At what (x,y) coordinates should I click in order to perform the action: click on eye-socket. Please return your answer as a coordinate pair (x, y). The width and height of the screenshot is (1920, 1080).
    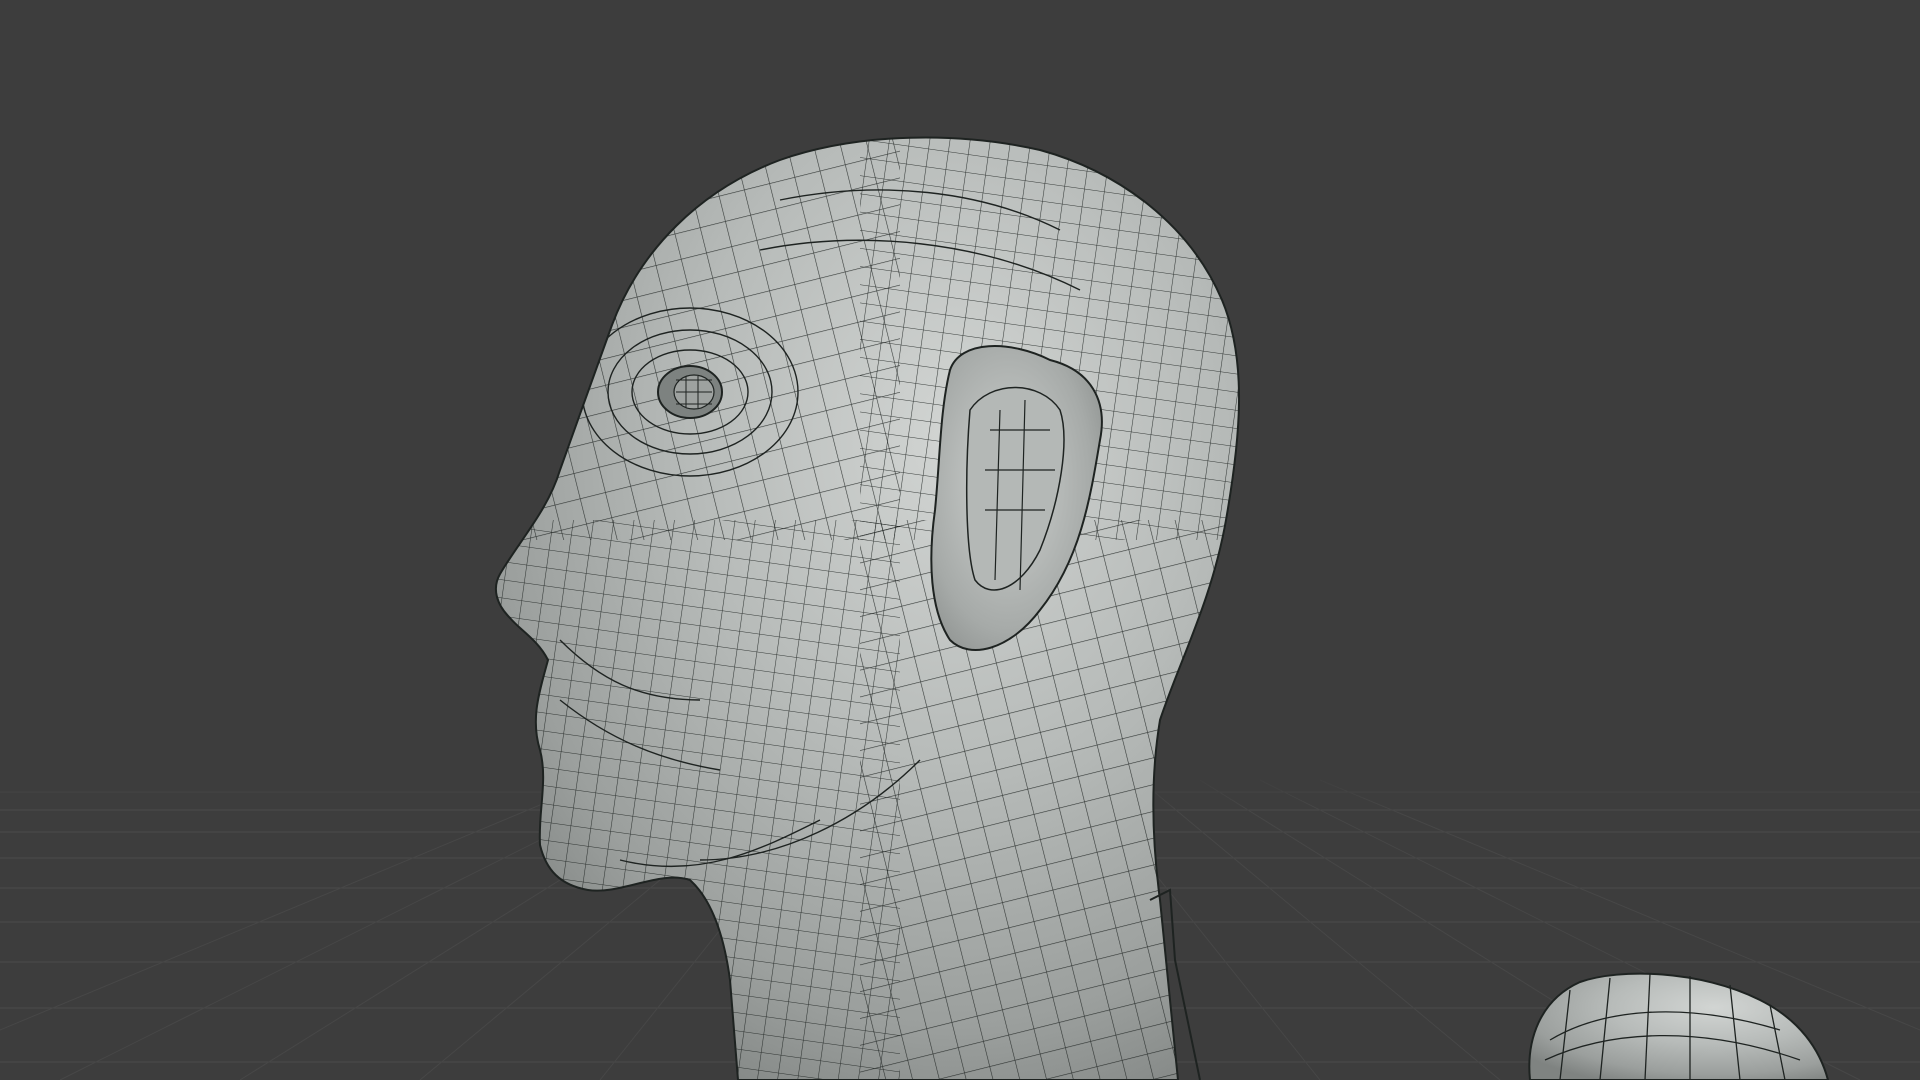
    Looking at the image, I should click on (690, 392).